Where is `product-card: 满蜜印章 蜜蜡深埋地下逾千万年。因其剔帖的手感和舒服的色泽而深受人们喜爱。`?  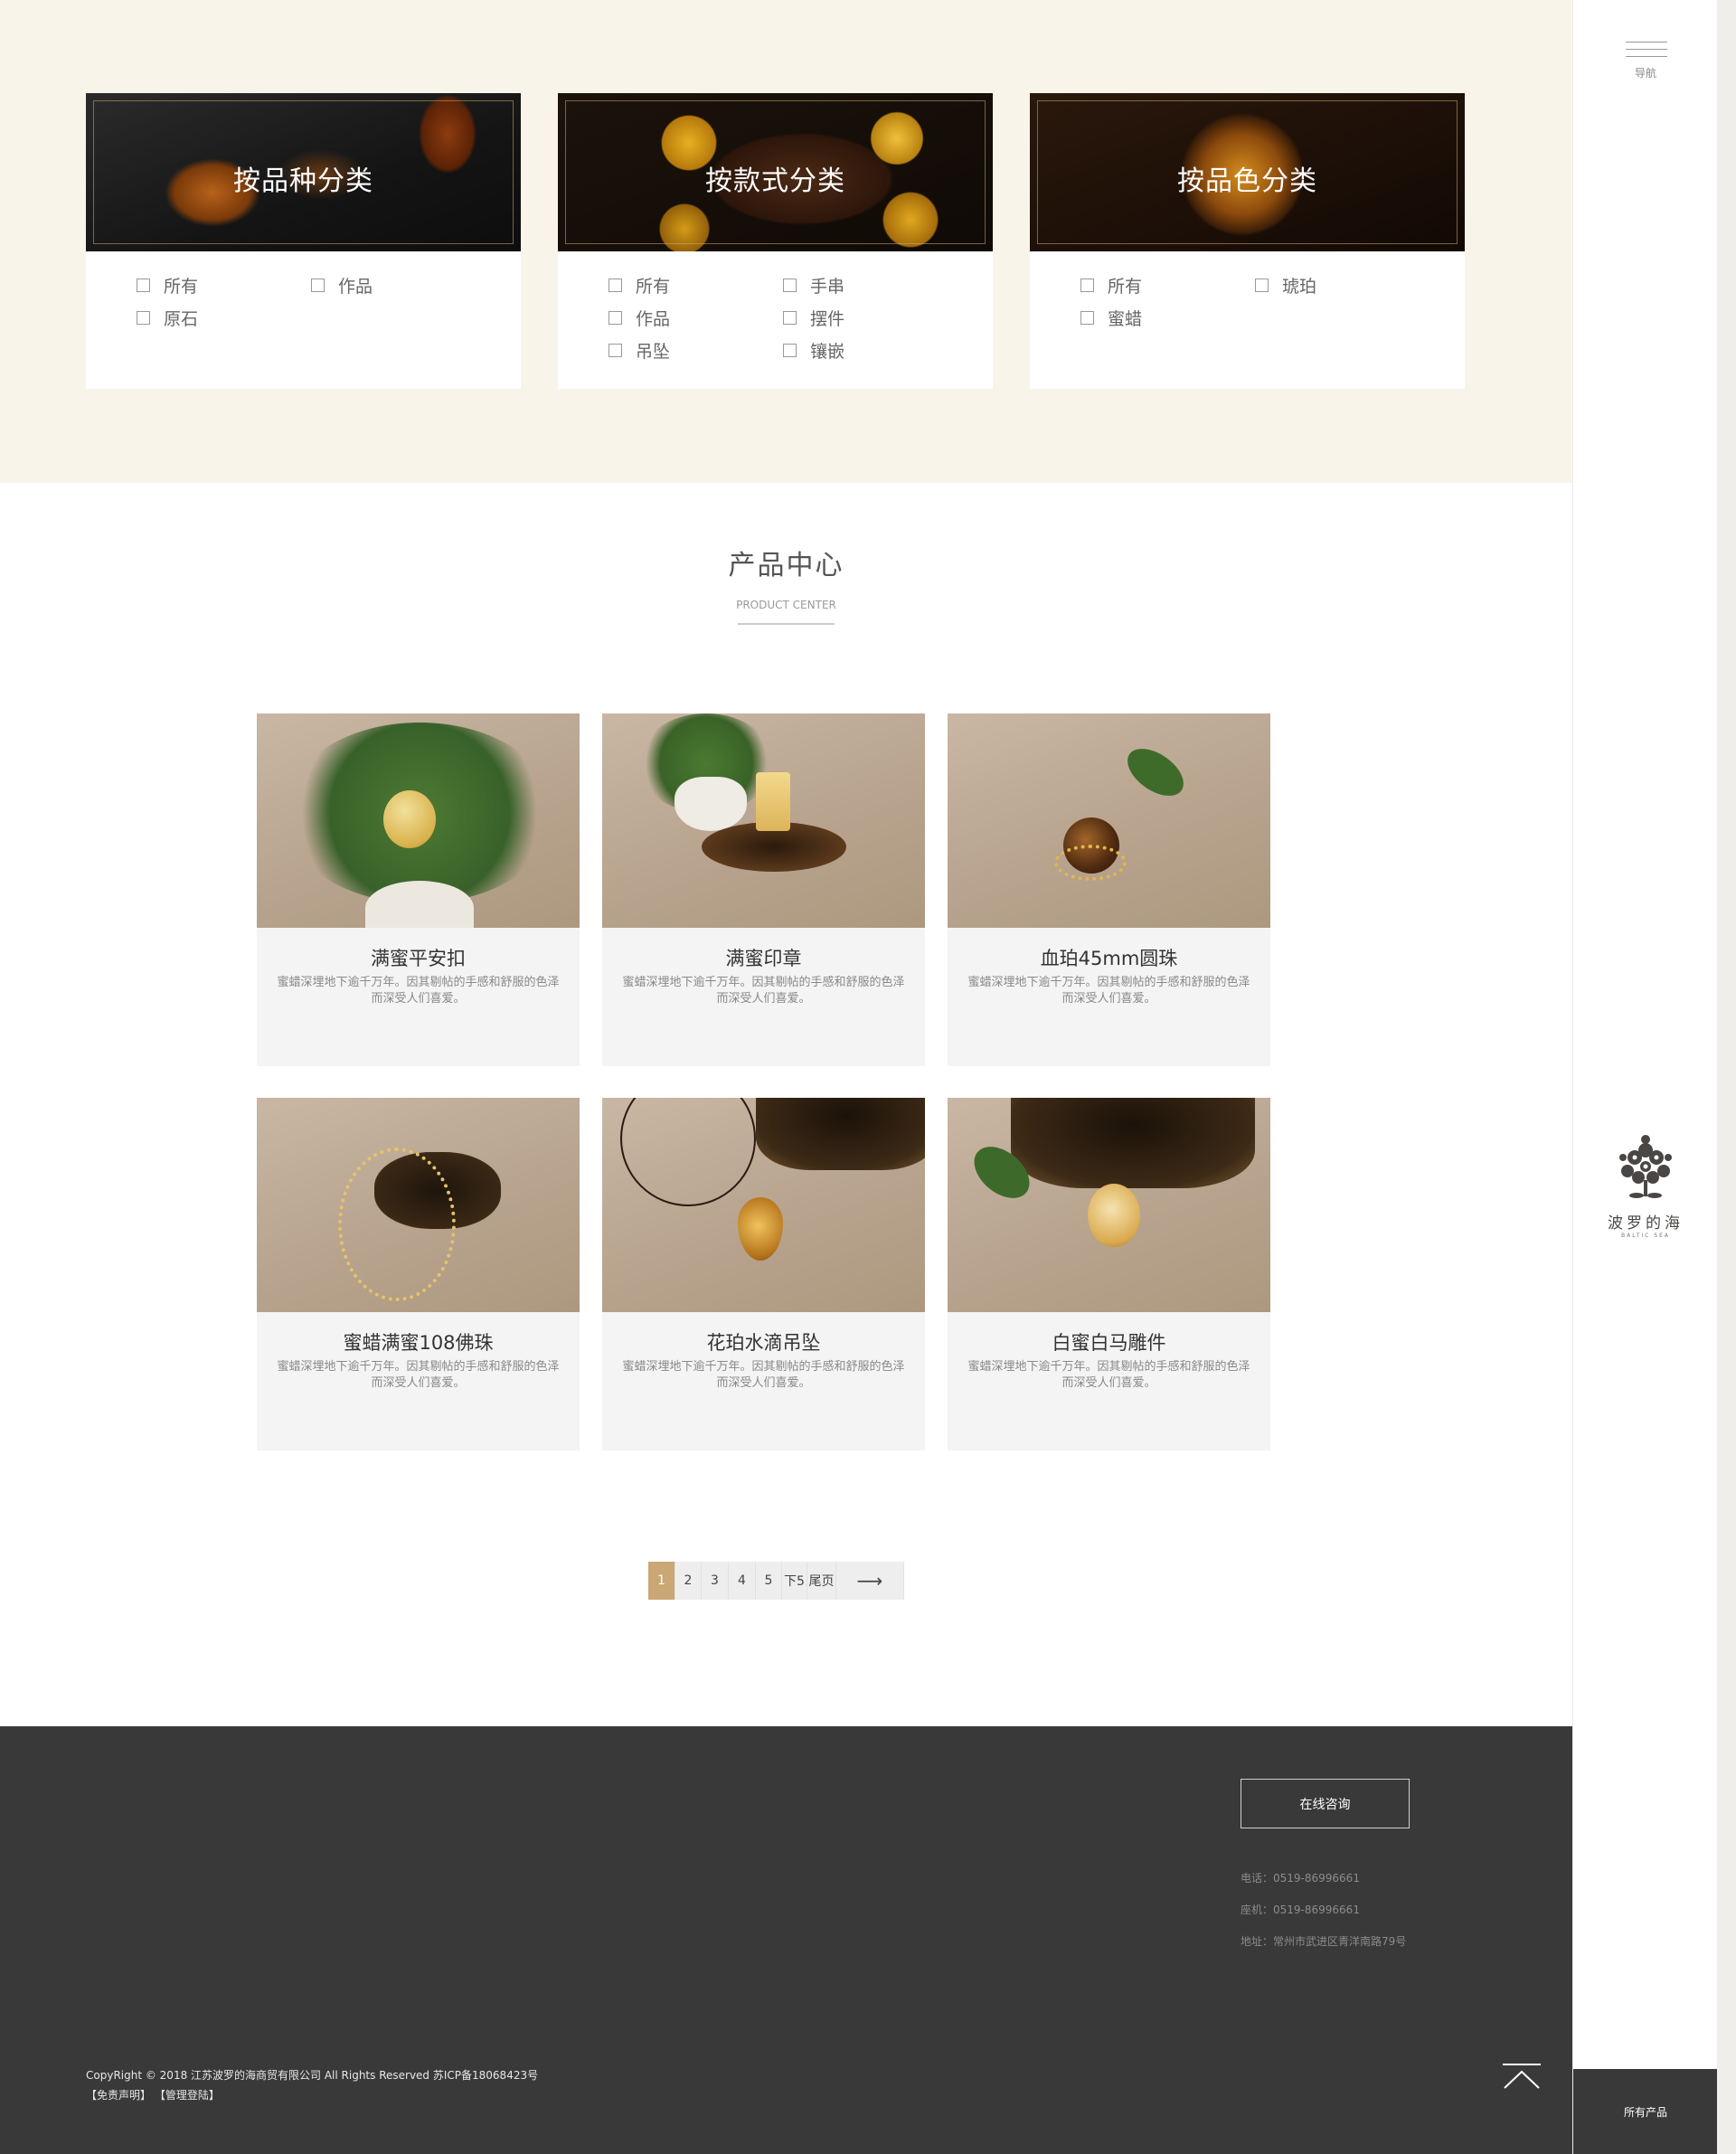 product-card: 满蜜印章 蜜蜡深埋地下逾千万年。因其剔帖的手感和舒服的色泽而深受人们喜爱。 is located at coordinates (764, 889).